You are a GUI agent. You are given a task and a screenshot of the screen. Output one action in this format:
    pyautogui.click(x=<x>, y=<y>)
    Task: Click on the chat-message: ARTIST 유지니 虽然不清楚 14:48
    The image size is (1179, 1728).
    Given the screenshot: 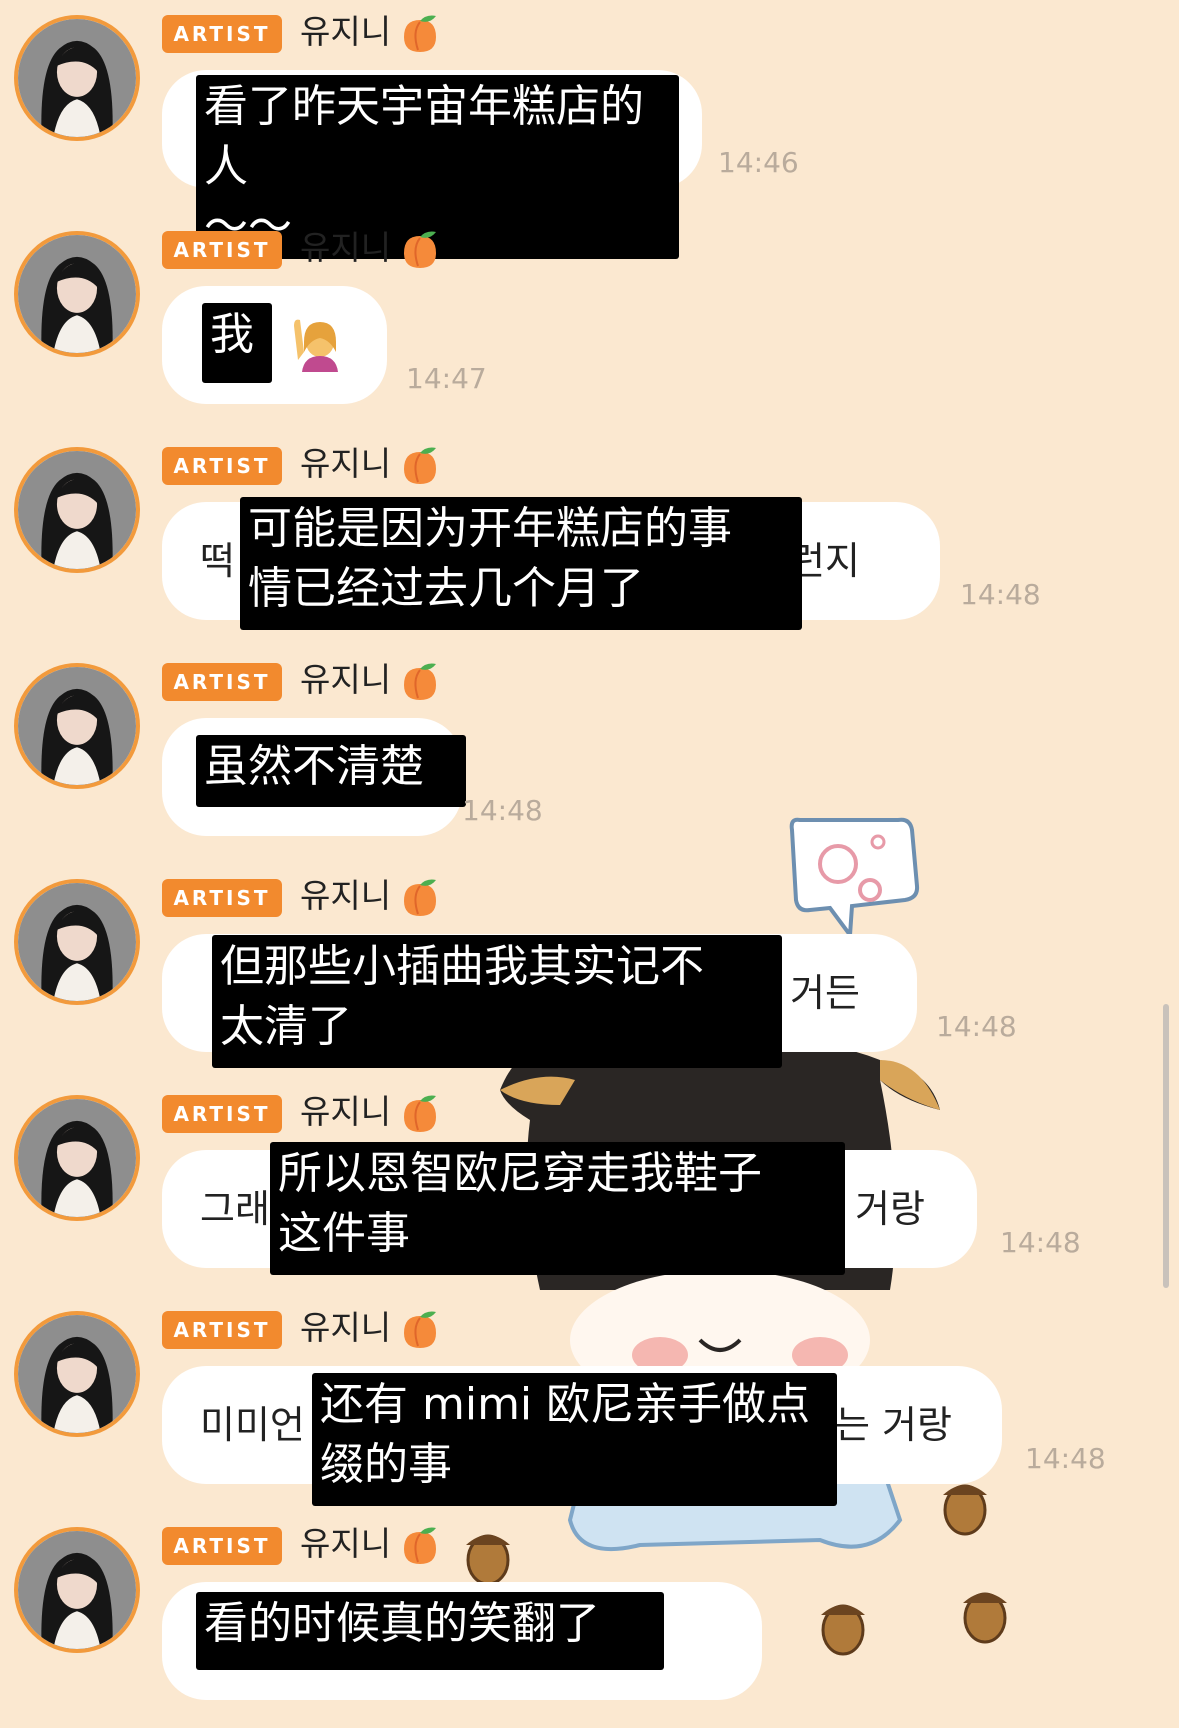 What is the action you would take?
    pyautogui.click(x=589, y=756)
    